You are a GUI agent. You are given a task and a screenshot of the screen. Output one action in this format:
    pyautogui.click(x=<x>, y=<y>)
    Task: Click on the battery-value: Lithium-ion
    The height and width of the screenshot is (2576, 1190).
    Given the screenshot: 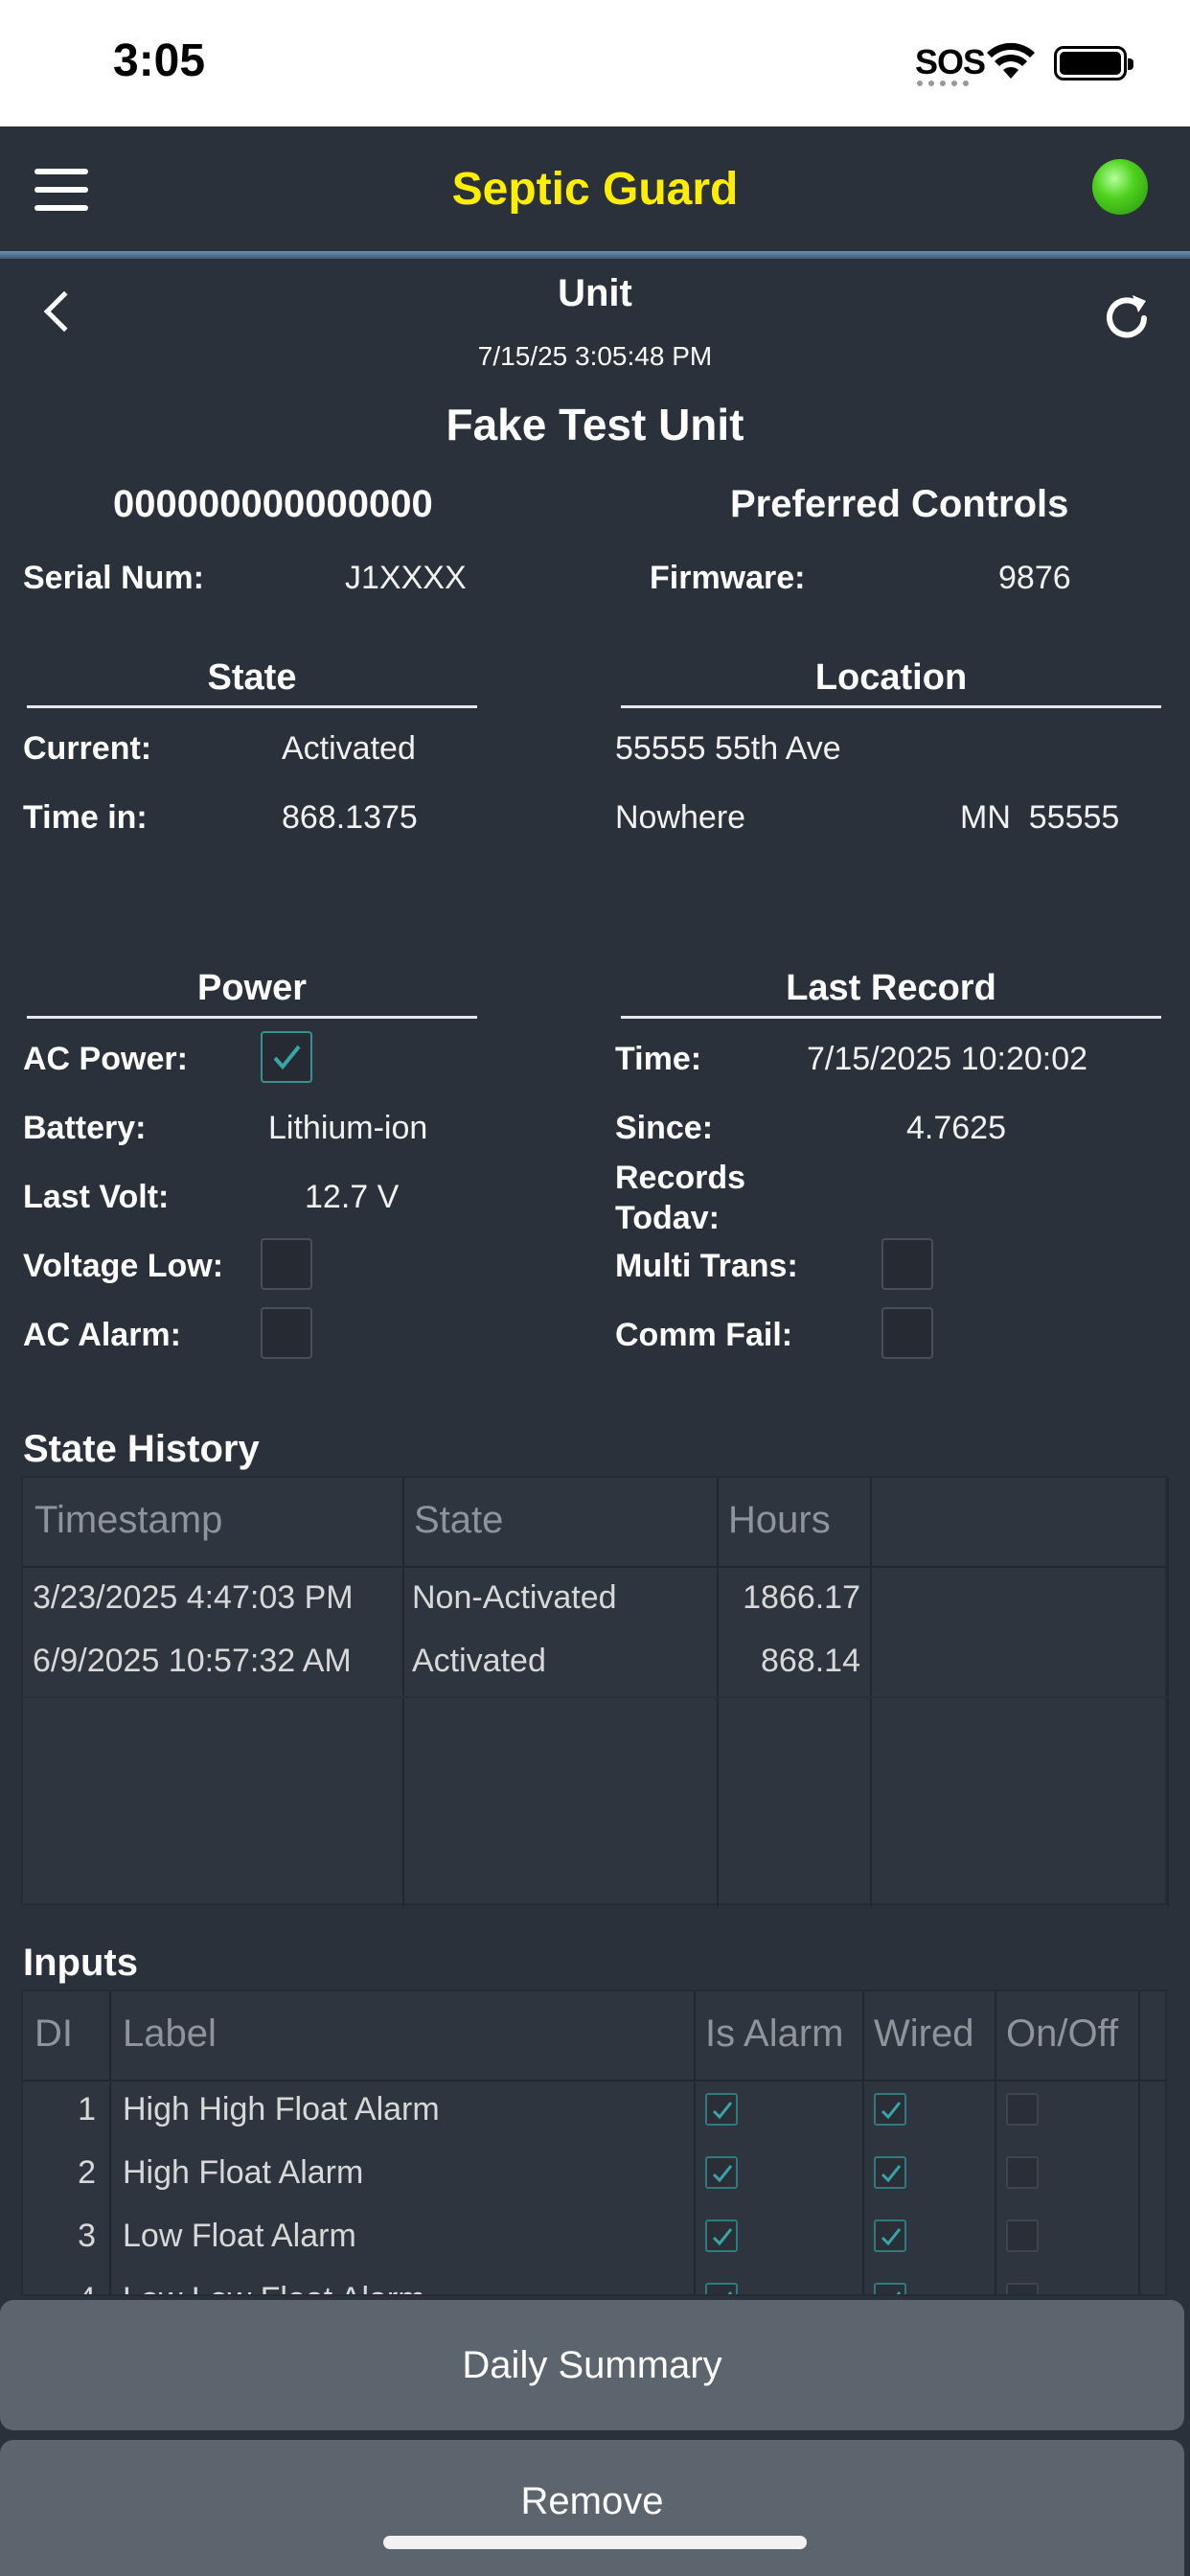 What is the action you would take?
    pyautogui.click(x=348, y=1128)
    